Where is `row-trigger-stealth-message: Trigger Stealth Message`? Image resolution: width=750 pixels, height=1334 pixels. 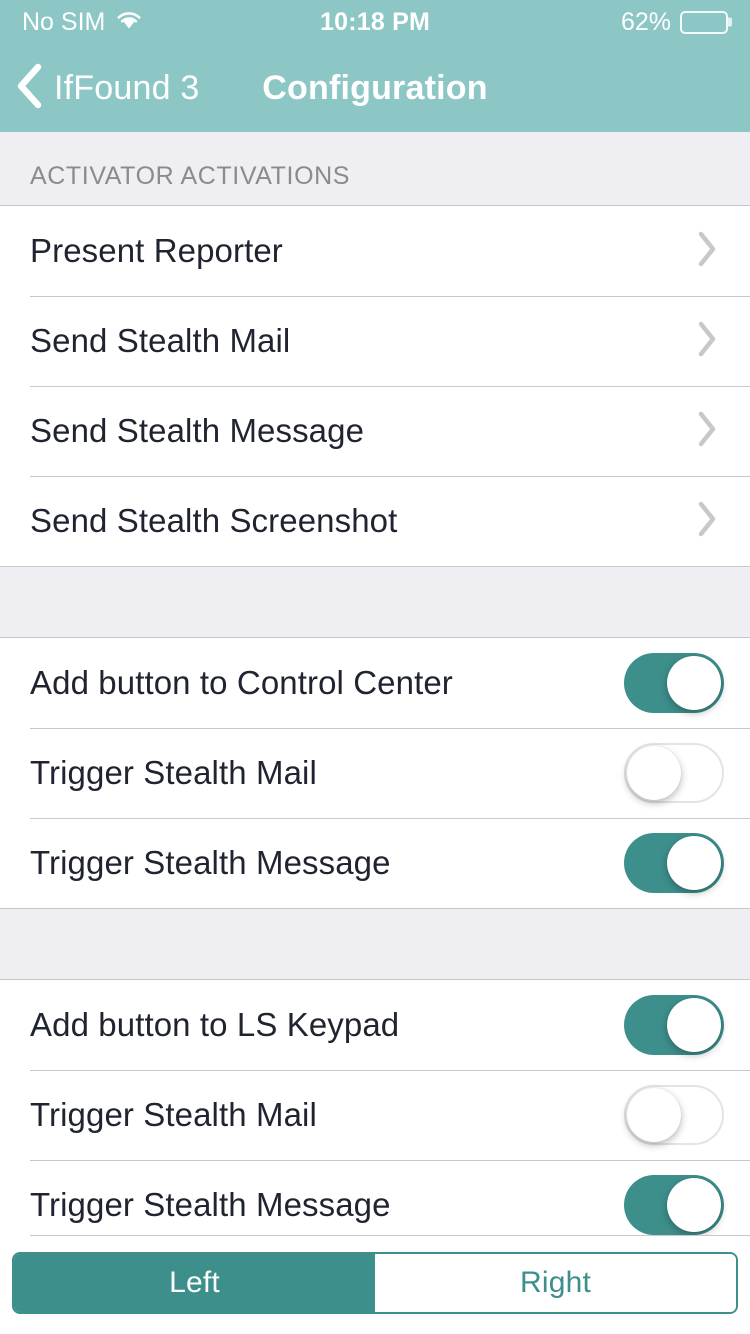 row-trigger-stealth-message: Trigger Stealth Message is located at coordinates (375, 863).